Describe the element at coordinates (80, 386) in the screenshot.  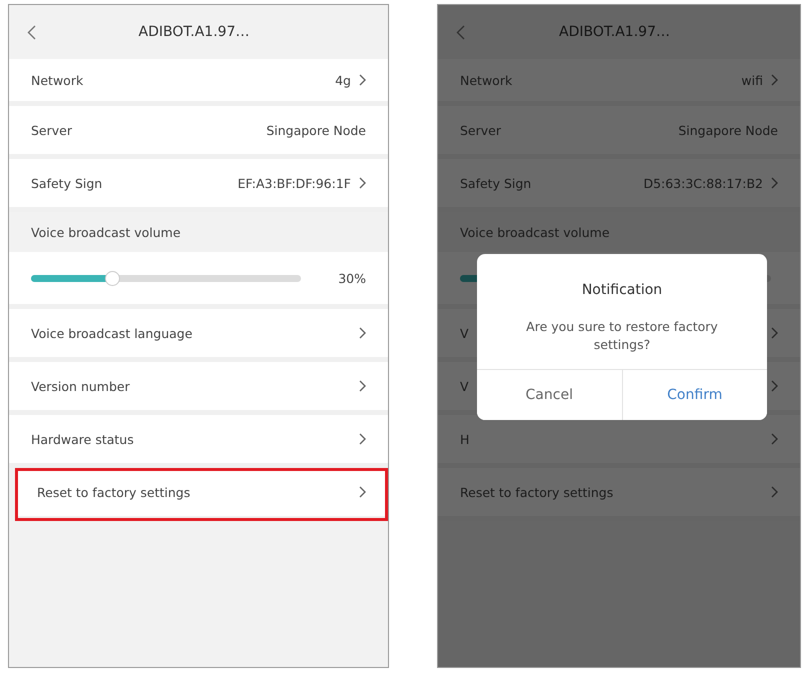
I see `row-label: Version number` at that location.